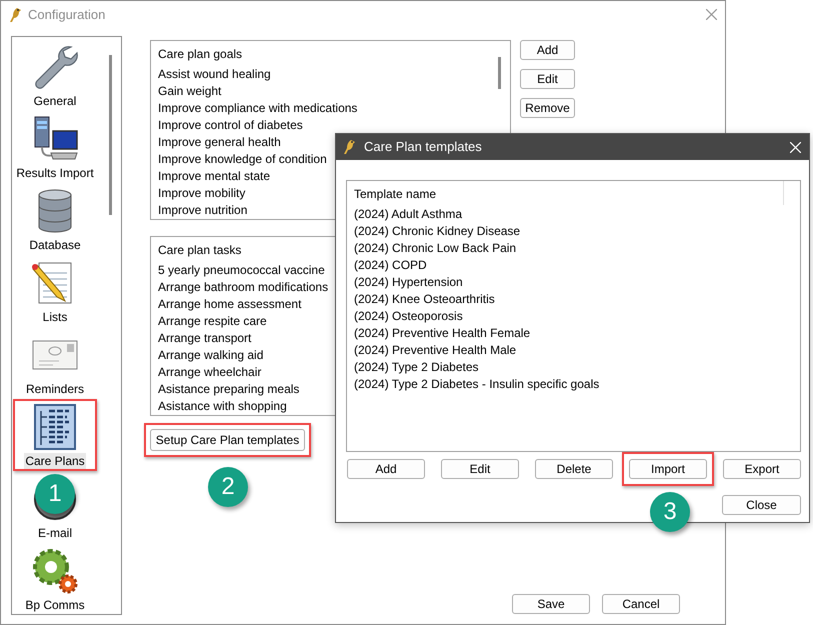 This screenshot has height=625, width=813. I want to click on goal-button: Add, so click(547, 50).